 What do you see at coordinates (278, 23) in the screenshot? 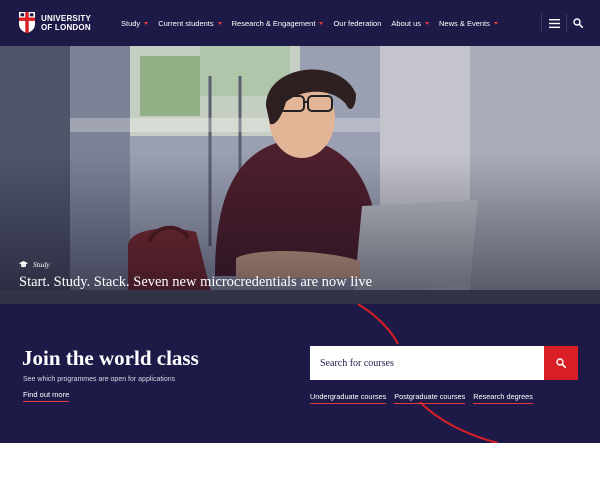
I see `nav-item-research-engagement: Research & Engagement` at bounding box center [278, 23].